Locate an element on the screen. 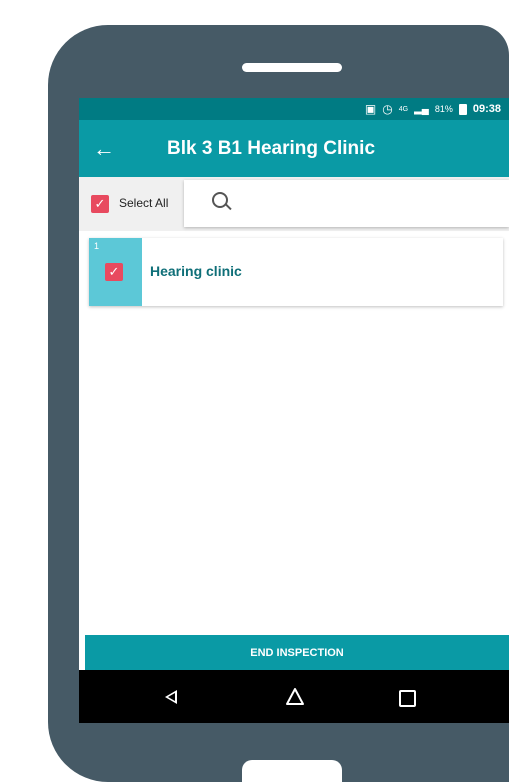  item-label: Hearing clinic is located at coordinates (196, 271).